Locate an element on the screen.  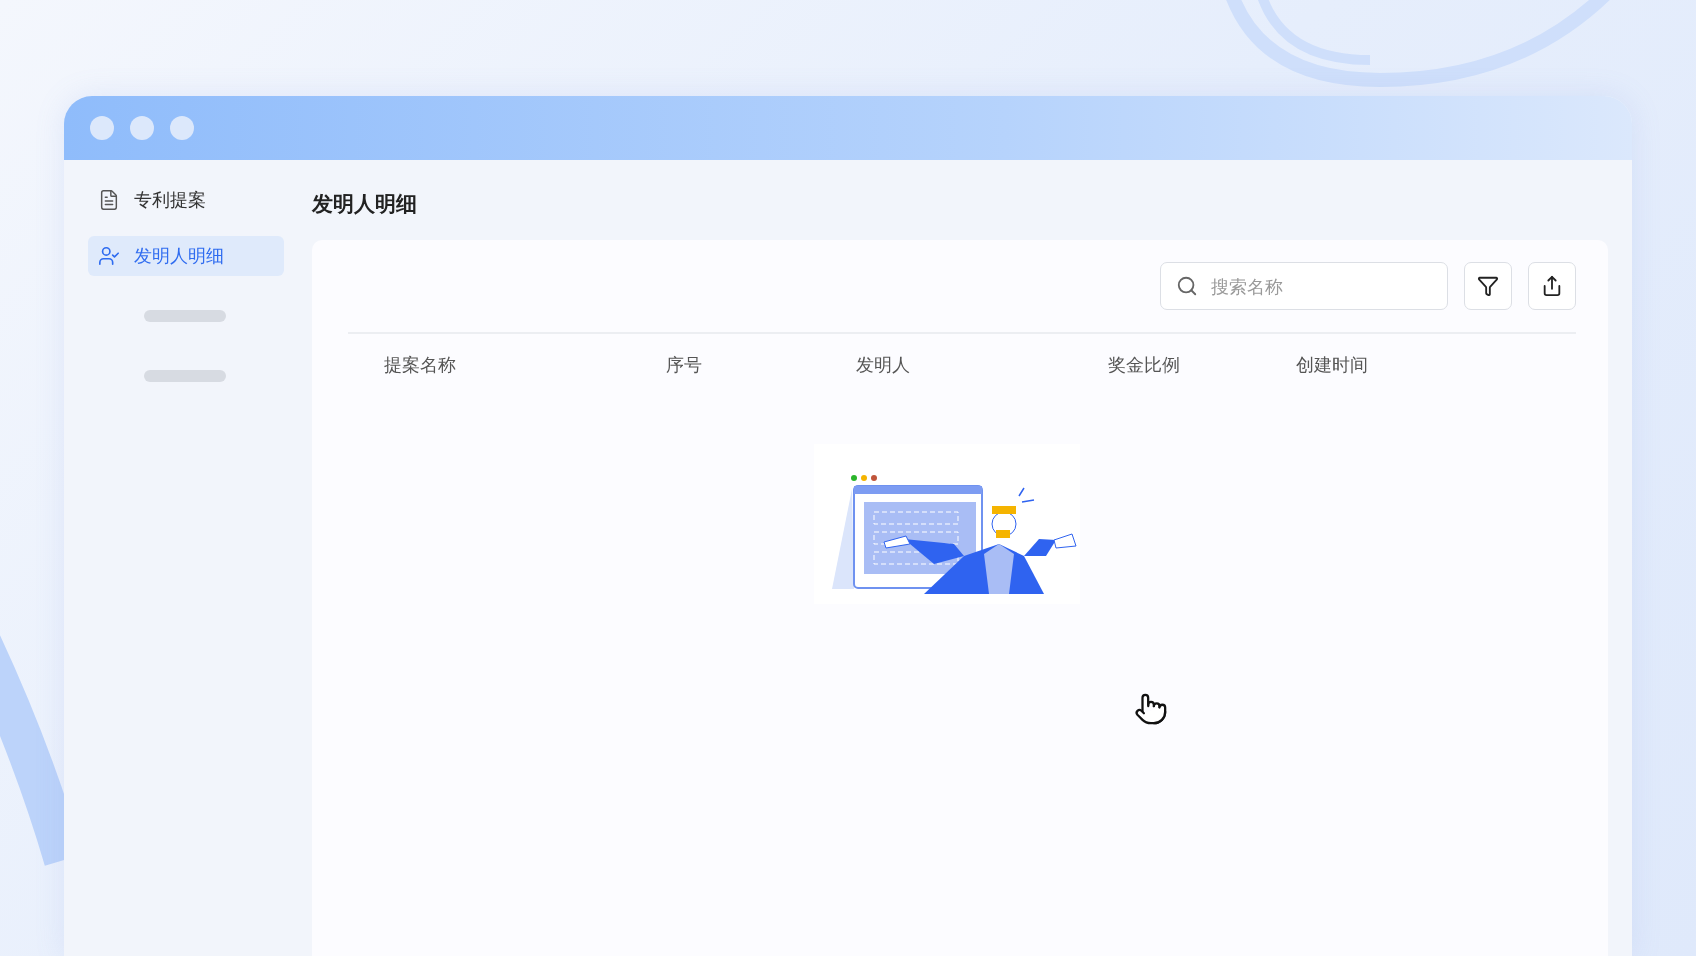
page-title: 发明人明细 is located at coordinates (365, 204).